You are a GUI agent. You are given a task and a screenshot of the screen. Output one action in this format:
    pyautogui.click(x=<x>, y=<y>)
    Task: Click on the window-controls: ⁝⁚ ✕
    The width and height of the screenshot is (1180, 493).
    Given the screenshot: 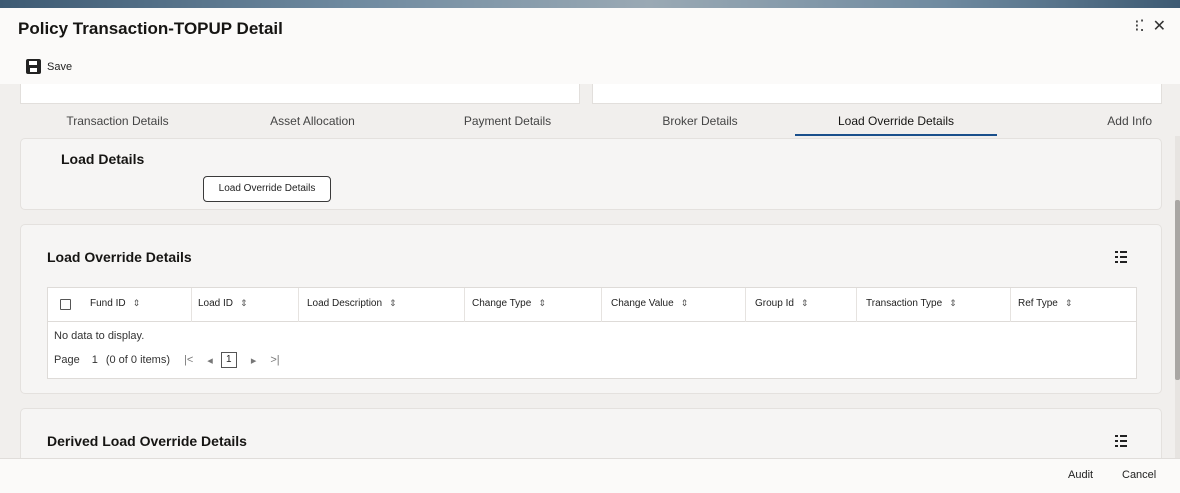 What is the action you would take?
    pyautogui.click(x=1150, y=27)
    